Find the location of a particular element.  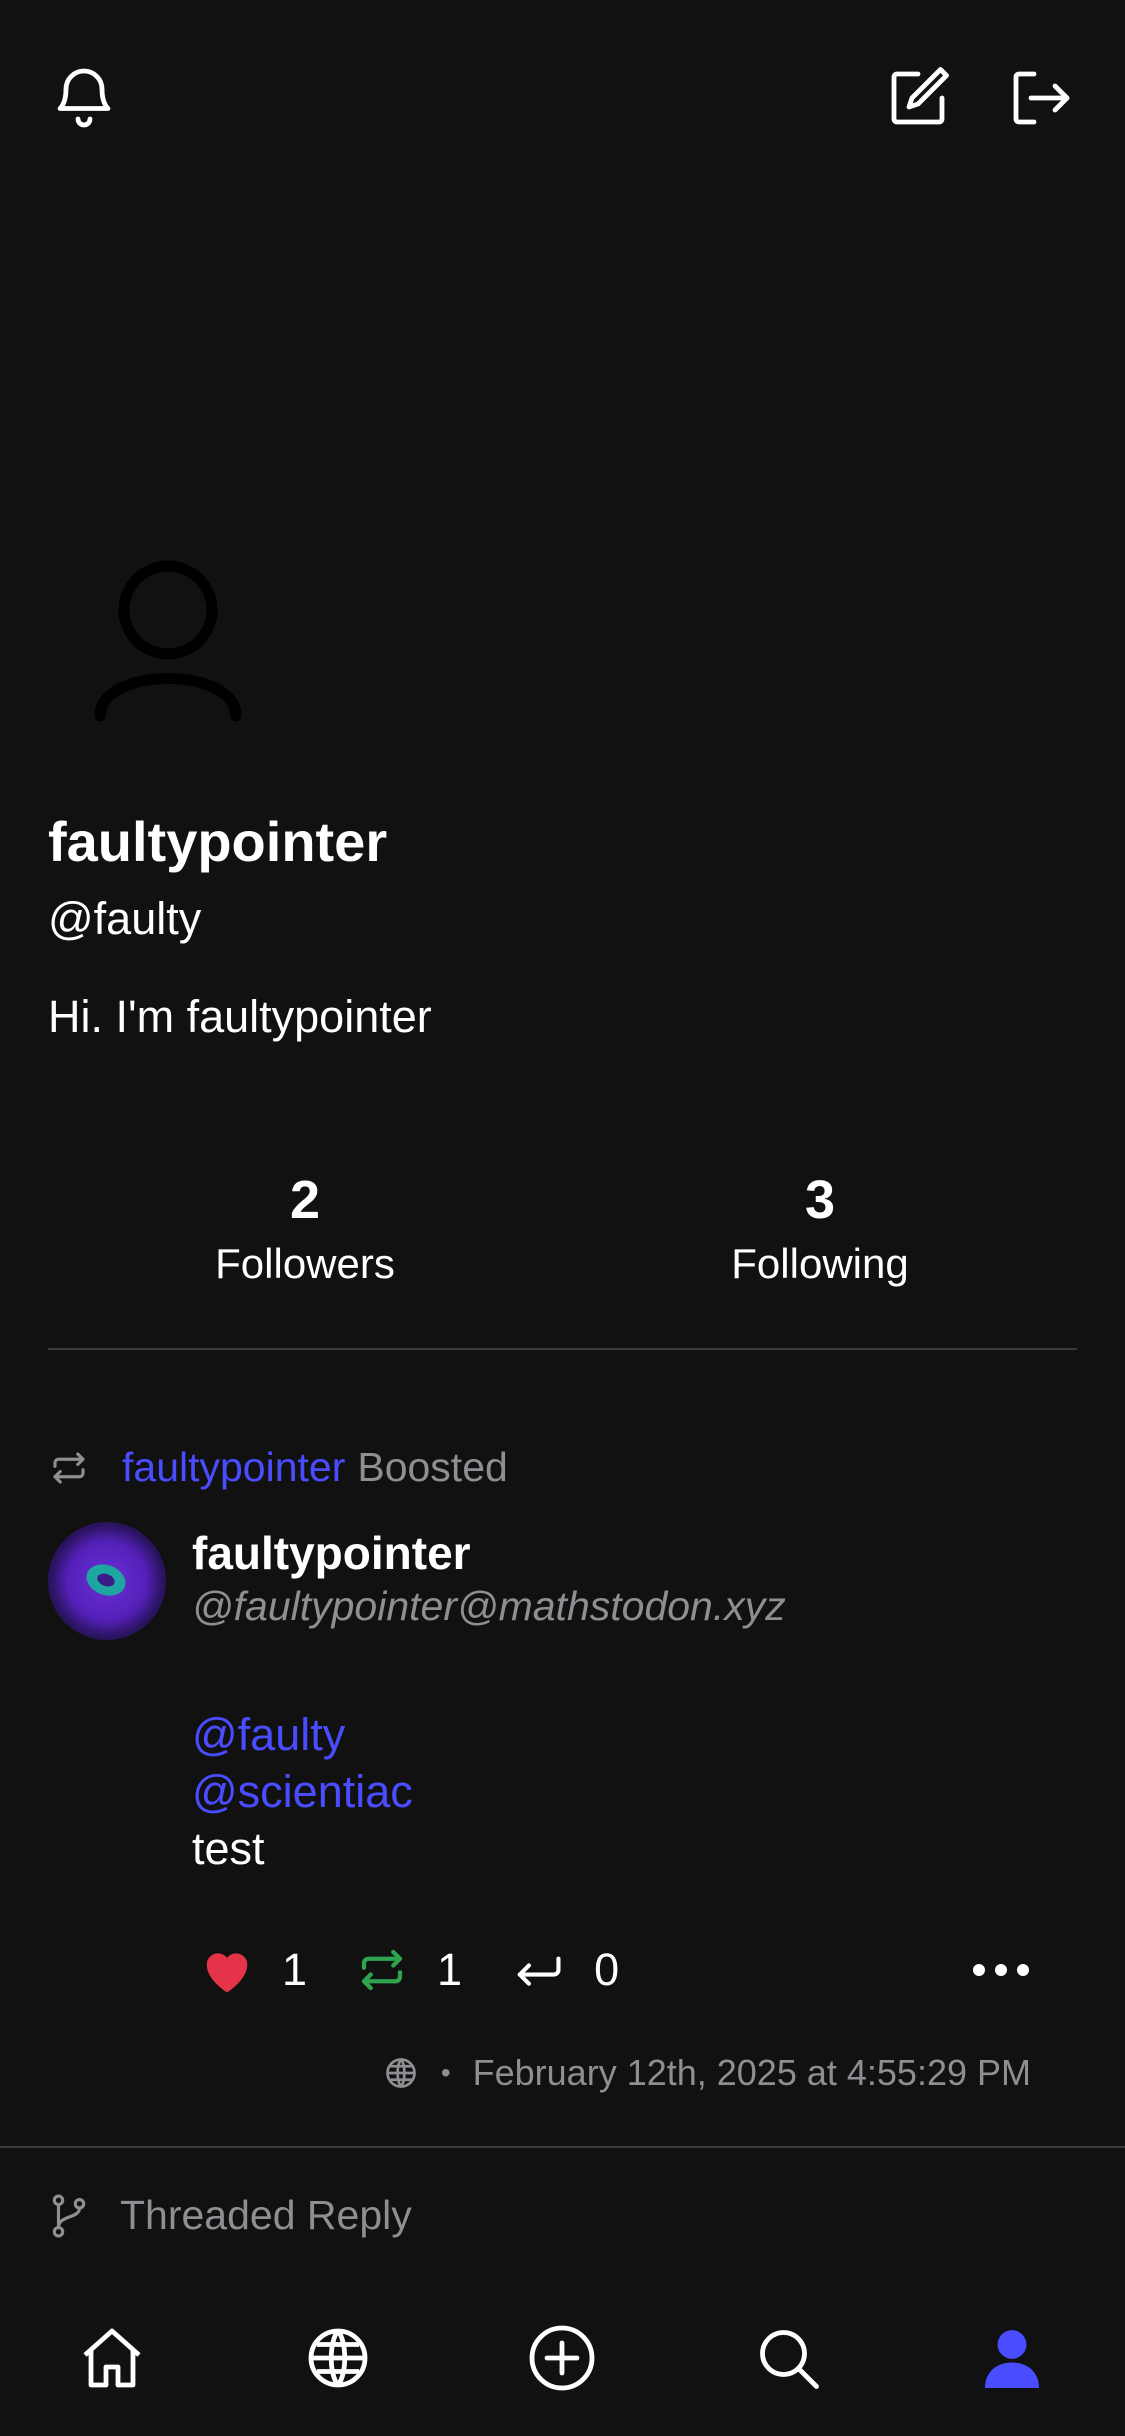

boost-indicator: faultypointer Boosted is located at coordinates (278, 1467).